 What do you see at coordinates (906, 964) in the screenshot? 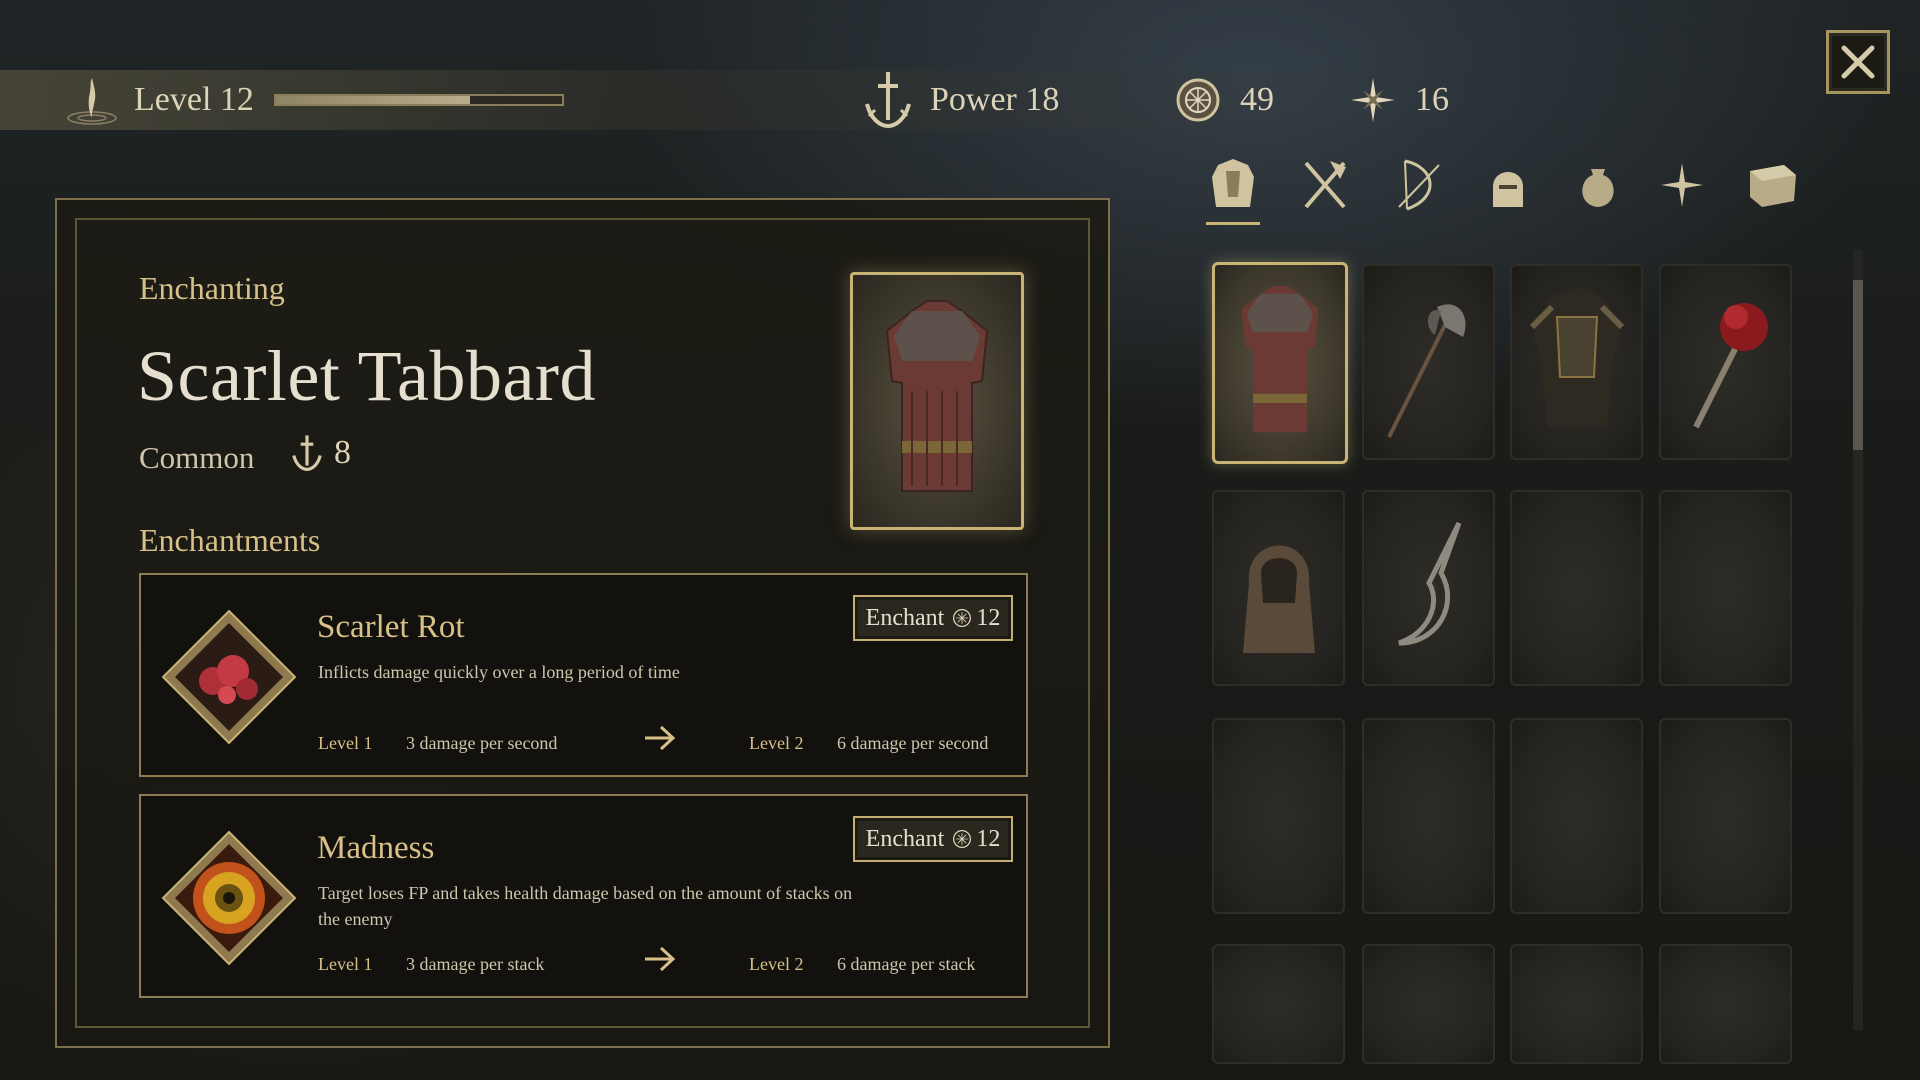
I see `to-value: 6 damage per stack` at bounding box center [906, 964].